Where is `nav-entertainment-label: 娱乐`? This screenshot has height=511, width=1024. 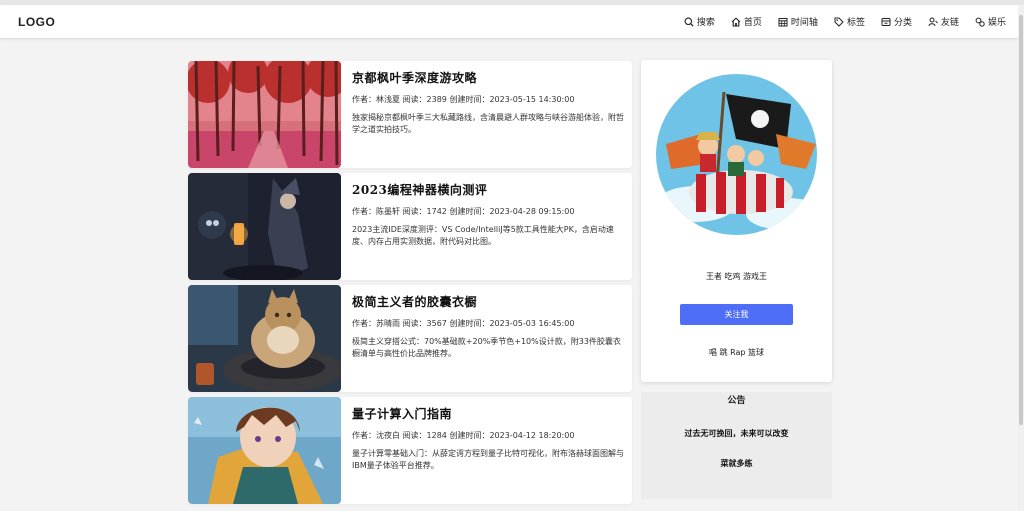 nav-entertainment-label: 娱乐 is located at coordinates (996, 23).